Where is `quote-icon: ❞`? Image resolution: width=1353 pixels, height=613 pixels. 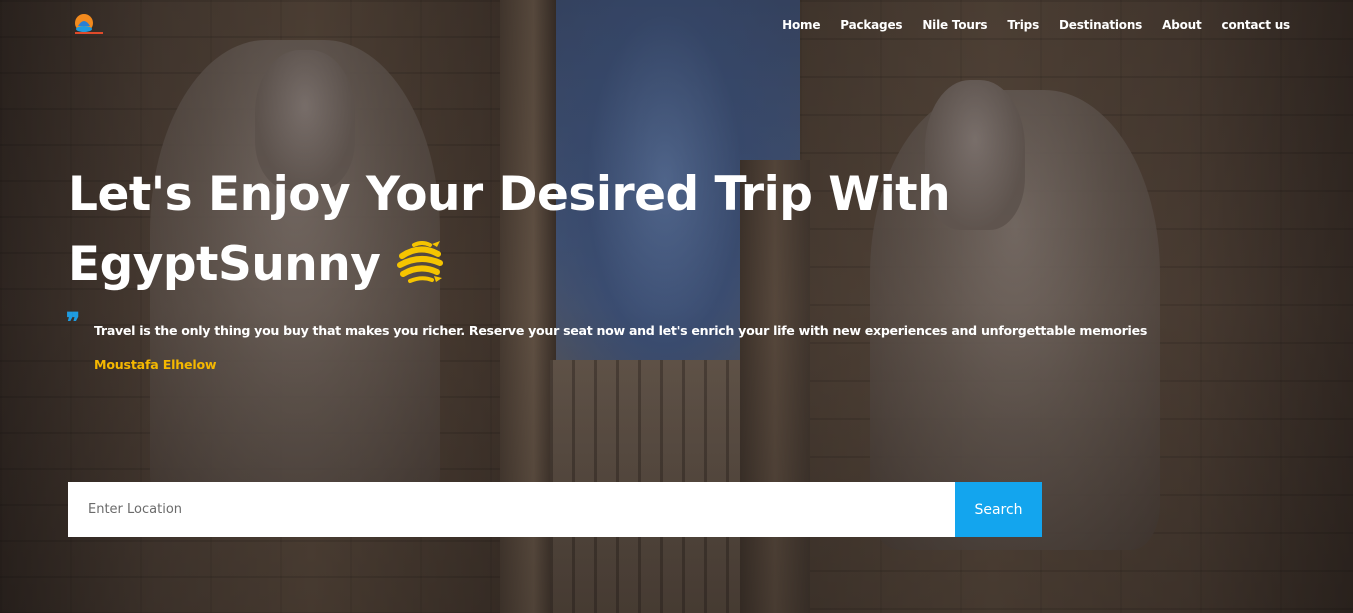
quote-icon: ❞ is located at coordinates (73, 323).